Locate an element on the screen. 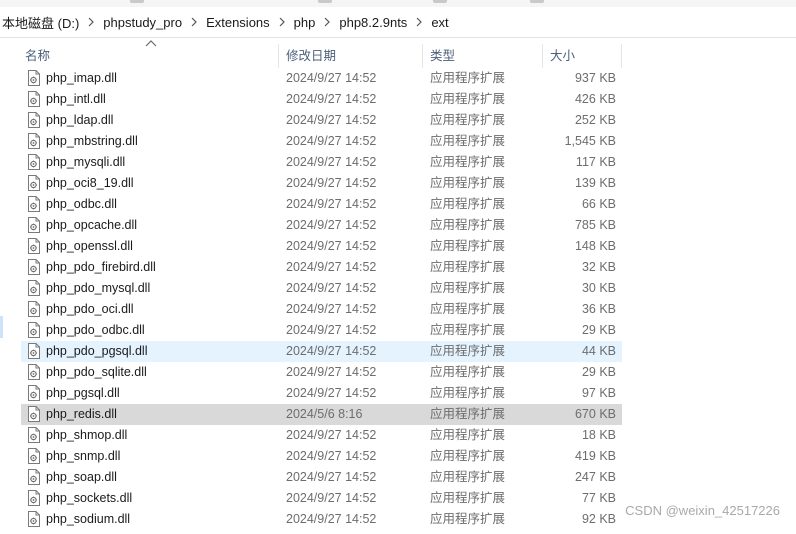 Image resolution: width=796 pixels, height=534 pixels. file-row: php_imap.dll 2024/9/27 14:52 应用程序扩展 937 KB is located at coordinates (321, 78).